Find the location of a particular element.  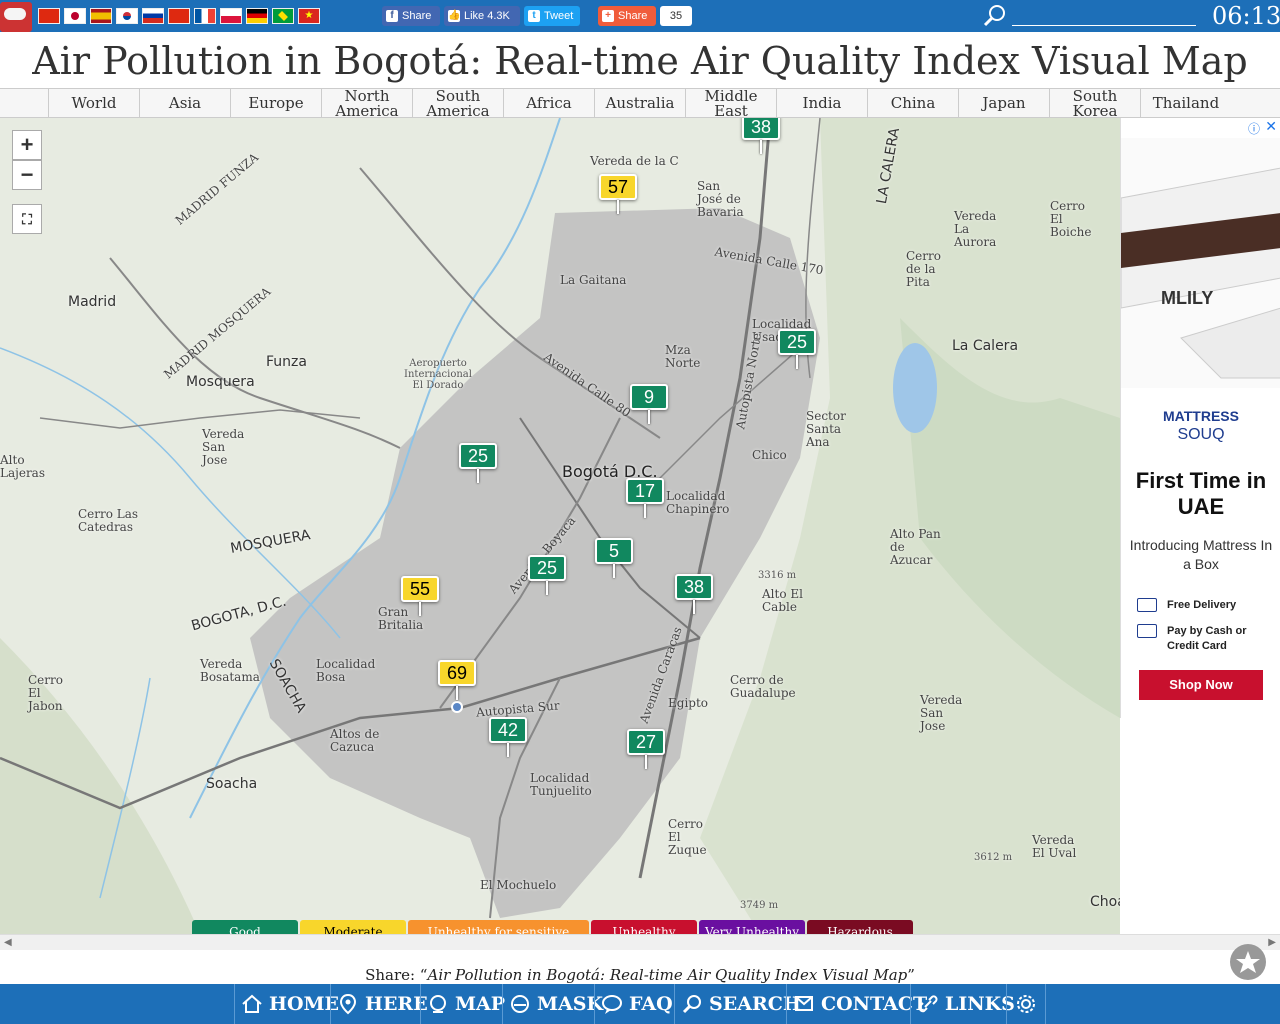

ad-info-icon: ⓘ is located at coordinates (1254, 128).